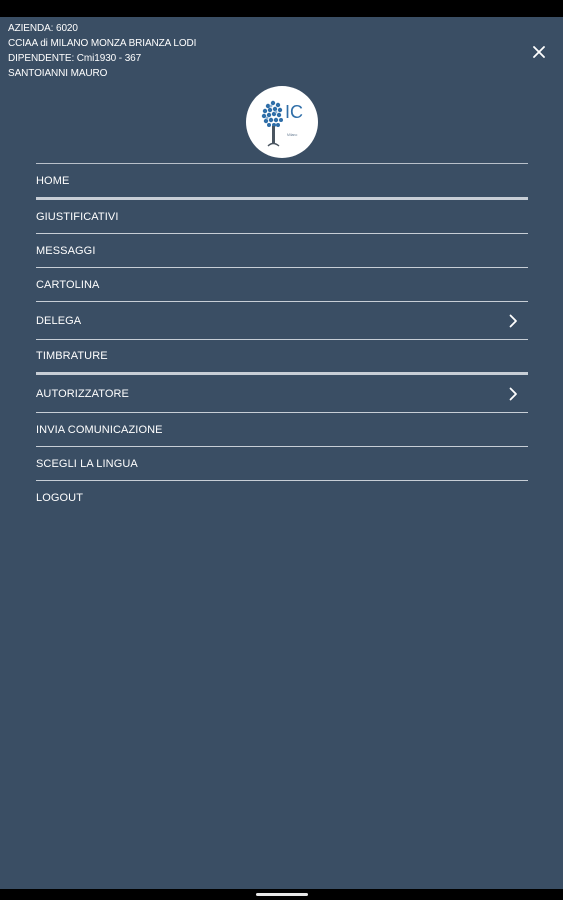 This screenshot has width=563, height=900. I want to click on menu-item-label: LOGOUT, so click(60, 497).